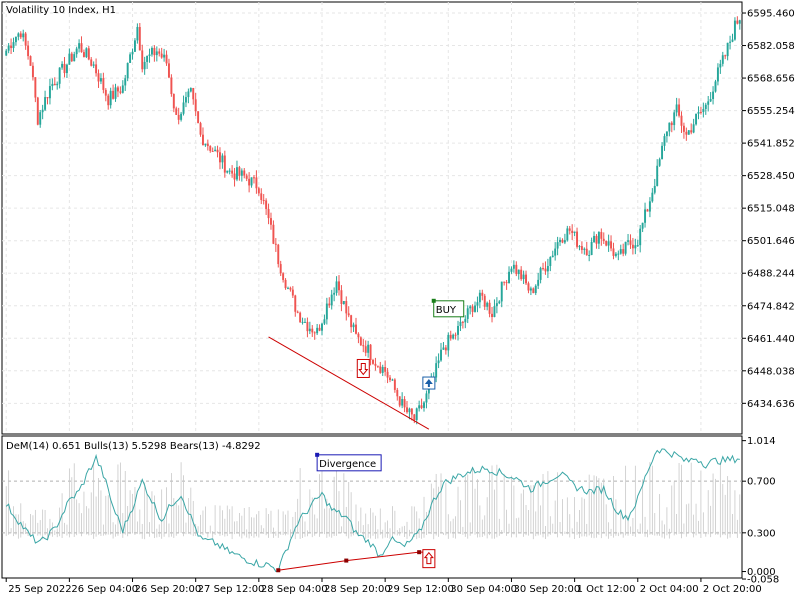 Image resolution: width=800 pixels, height=600 pixels. I want to click on price-tick-label: 6568.656, so click(771, 79).